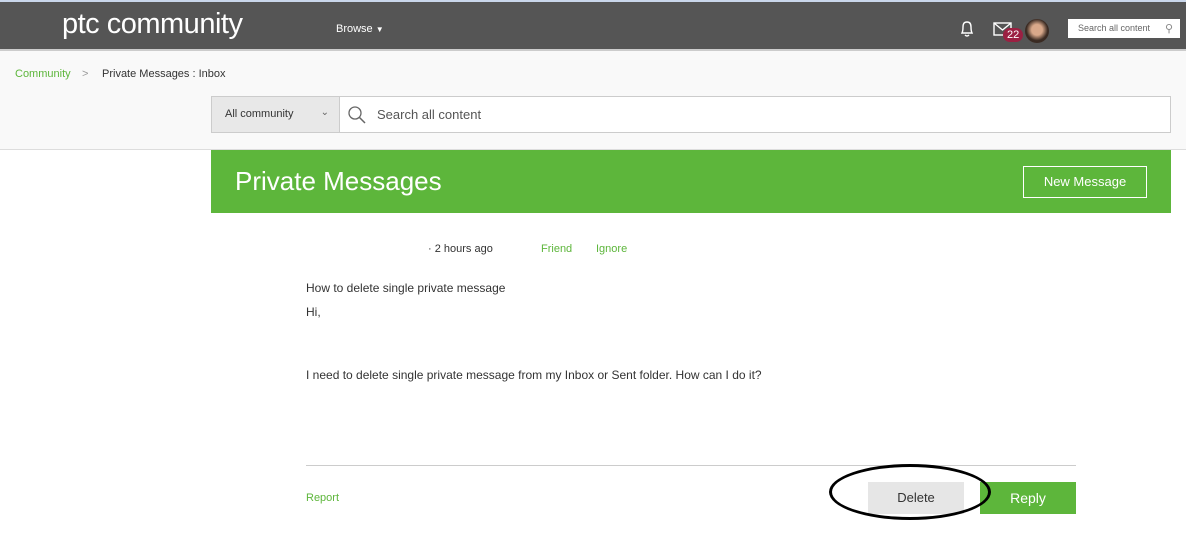 This screenshot has width=1186, height=548. I want to click on ignore-link: Ignore, so click(611, 249).